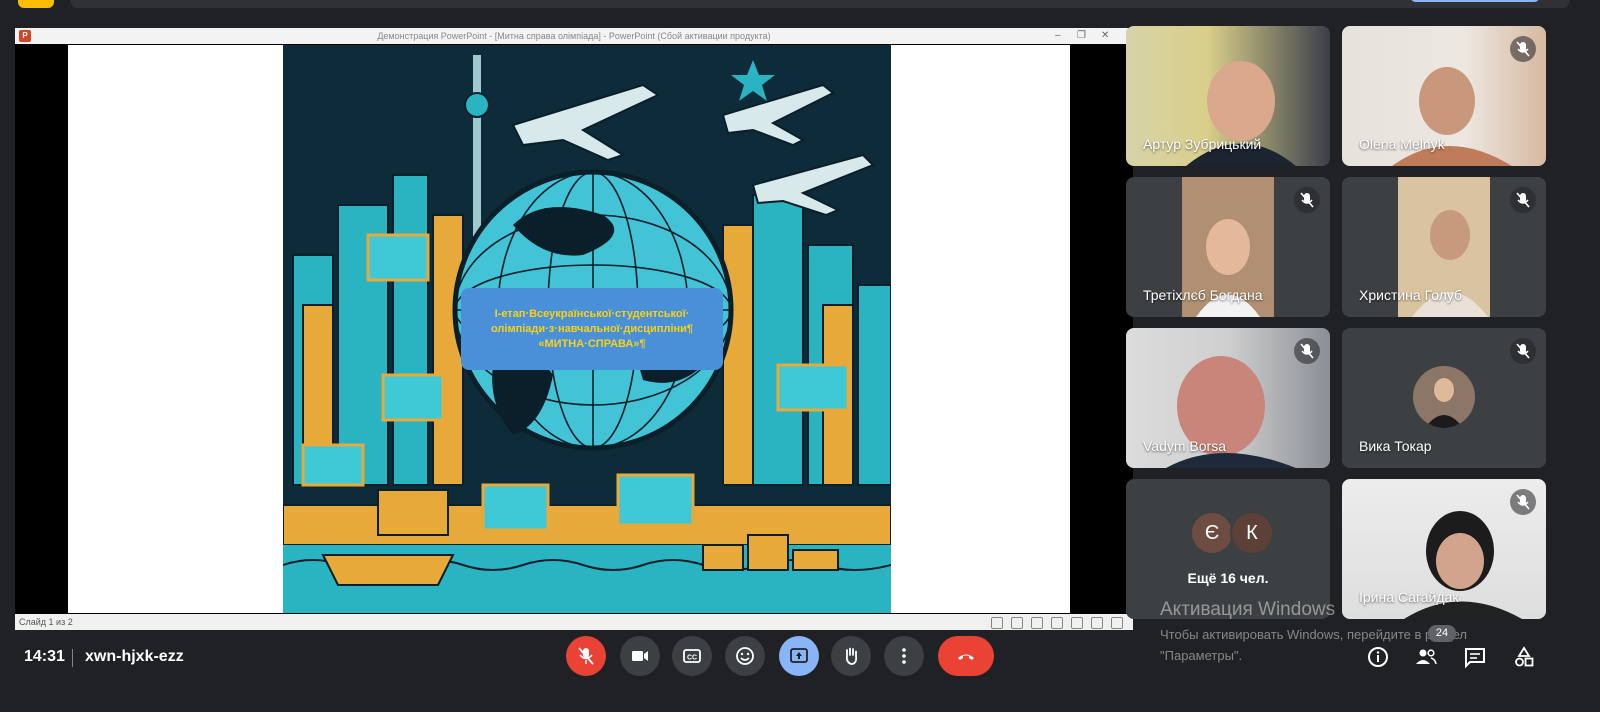  Describe the element at coordinates (1203, 295) in the screenshot. I see `participant-name: Третіхлєб Богдана` at that location.